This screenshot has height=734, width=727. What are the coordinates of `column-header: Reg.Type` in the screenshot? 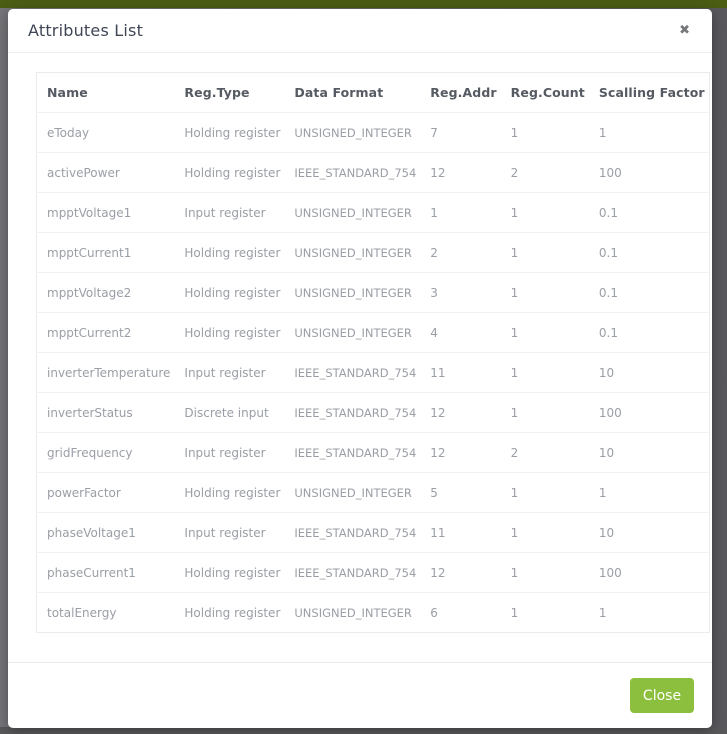 It's located at (217, 92).